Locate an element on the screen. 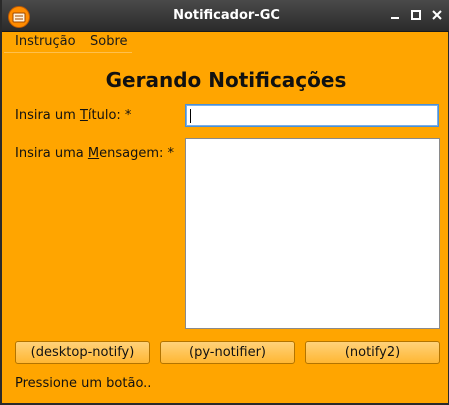  desktop-notify-button: (desktop-notify) is located at coordinates (82, 352).